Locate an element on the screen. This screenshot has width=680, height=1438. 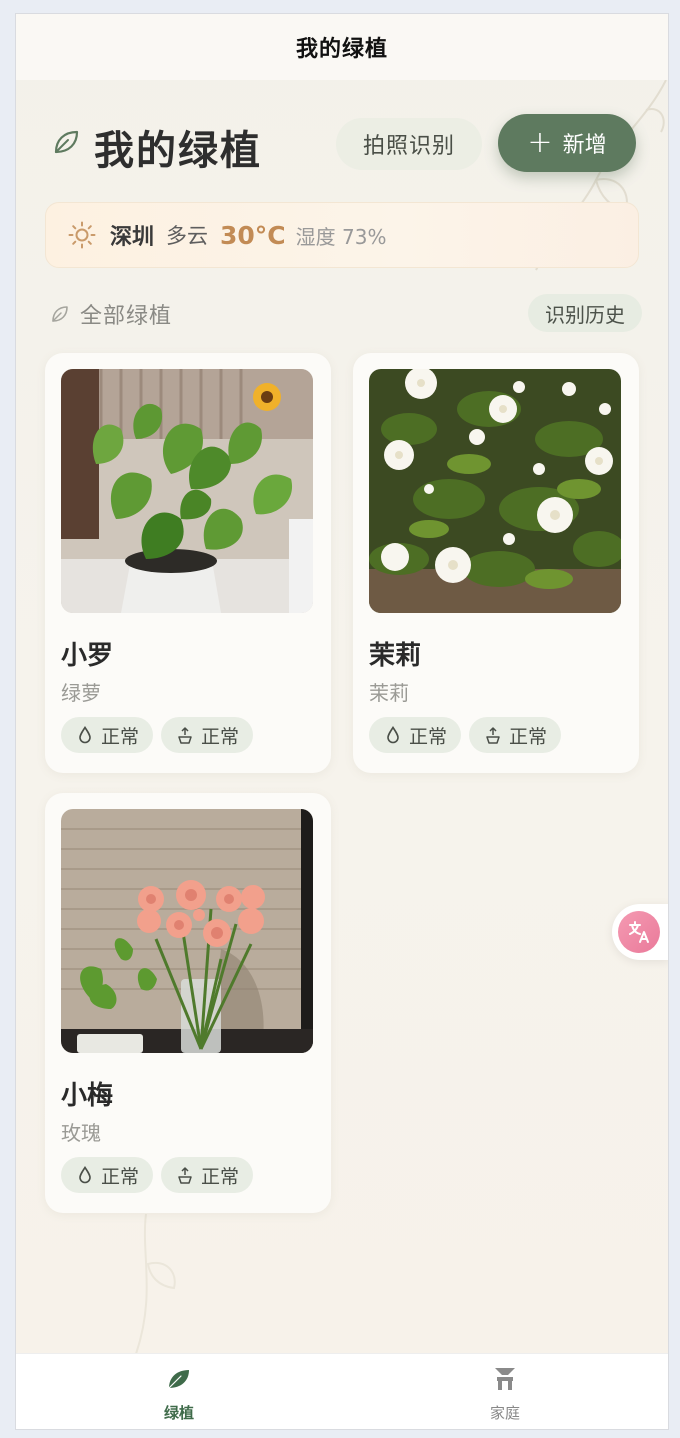
translate-float-button is located at coordinates (640, 932).